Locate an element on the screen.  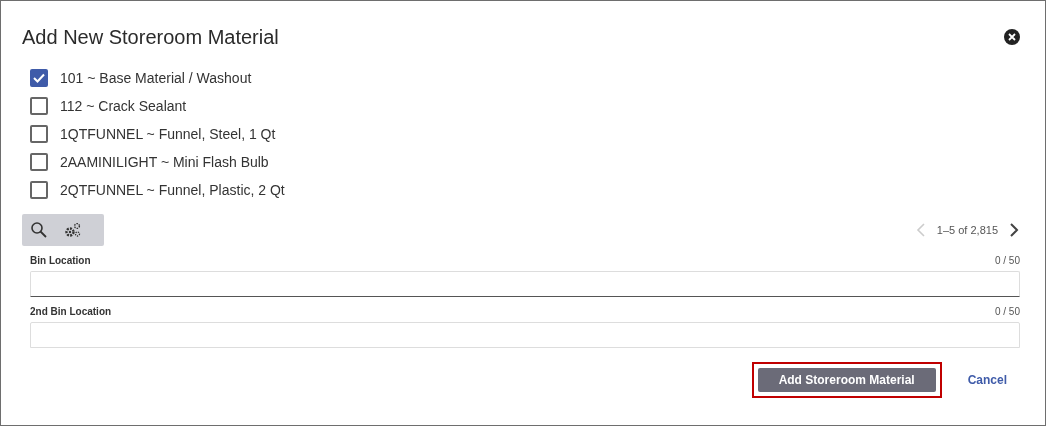
field-label: Bin Location is located at coordinates (60, 260).